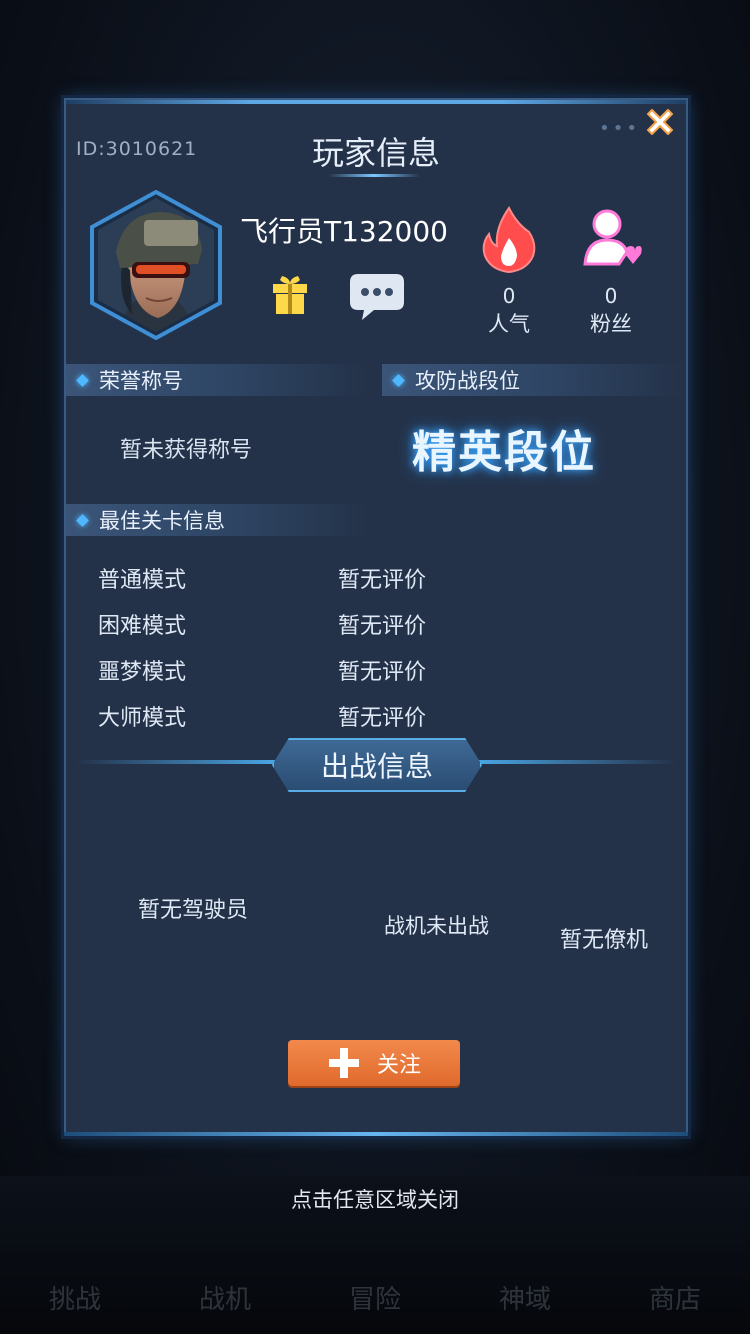 The image size is (750, 1334). I want to click on banner-line-right, so click(576, 762).